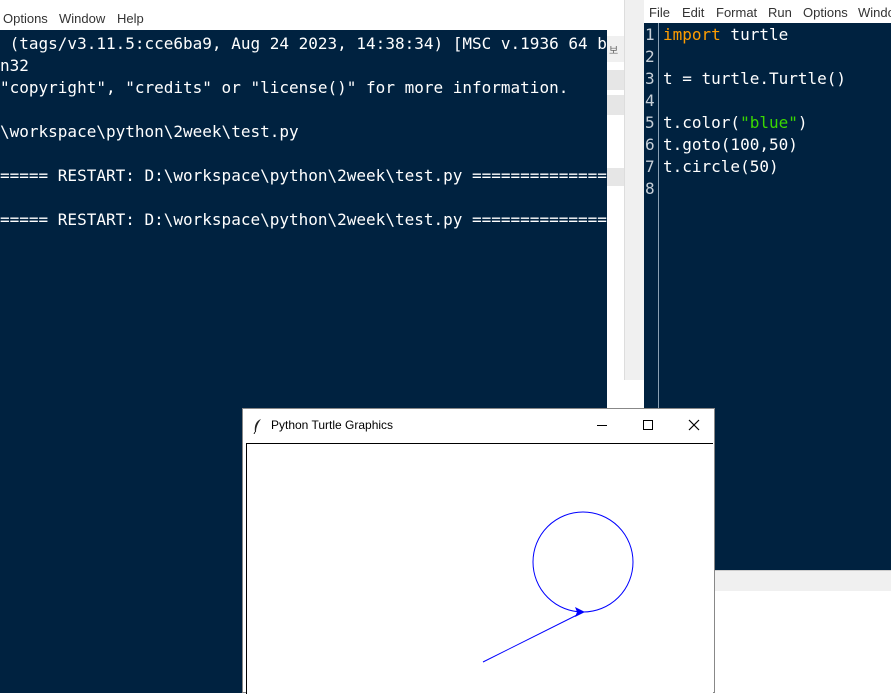 The width and height of the screenshot is (891, 694). I want to click on line-number: 4, so click(650, 100).